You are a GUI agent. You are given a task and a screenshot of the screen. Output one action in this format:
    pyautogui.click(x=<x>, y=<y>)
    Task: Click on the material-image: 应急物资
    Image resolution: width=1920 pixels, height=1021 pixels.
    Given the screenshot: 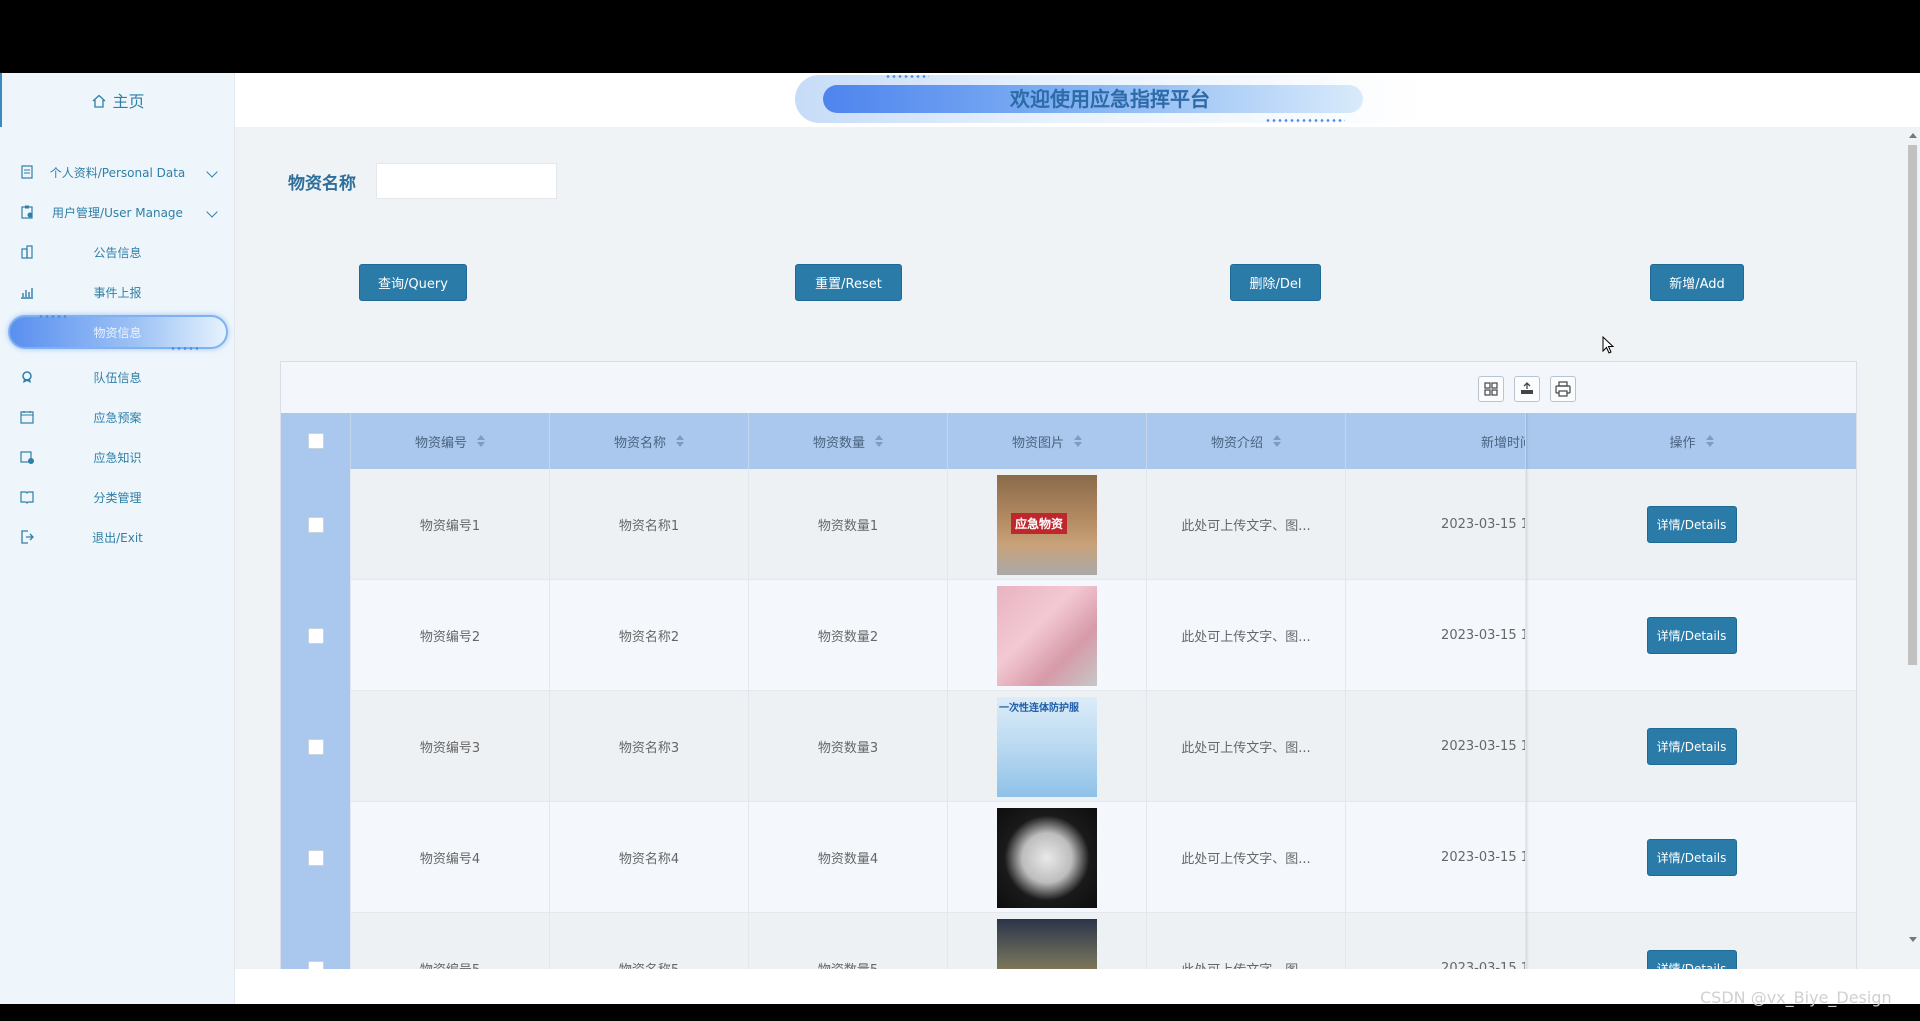 What is the action you would take?
    pyautogui.click(x=1047, y=524)
    